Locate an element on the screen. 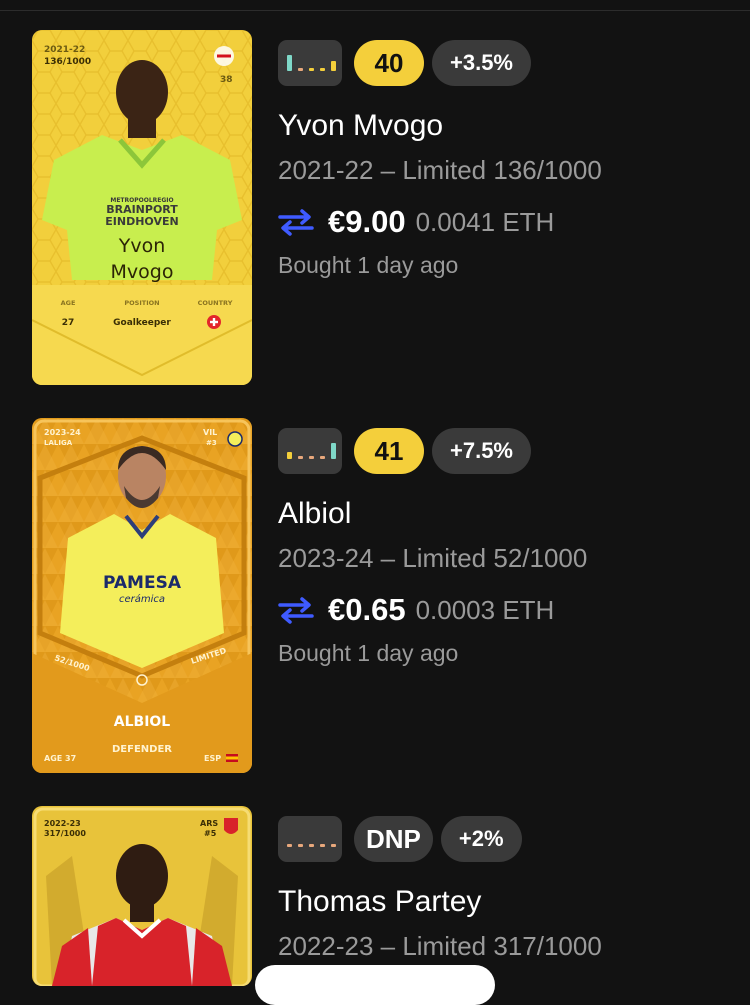 The width and height of the screenshot is (750, 1005). delta-badge: +3.5% is located at coordinates (481, 63).